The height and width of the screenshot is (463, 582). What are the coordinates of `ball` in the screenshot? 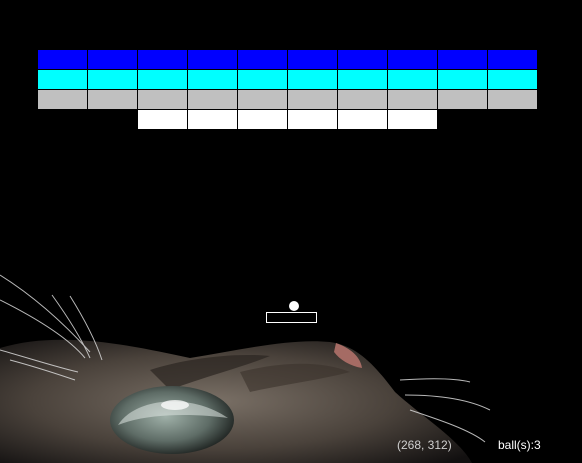 It's located at (294, 306).